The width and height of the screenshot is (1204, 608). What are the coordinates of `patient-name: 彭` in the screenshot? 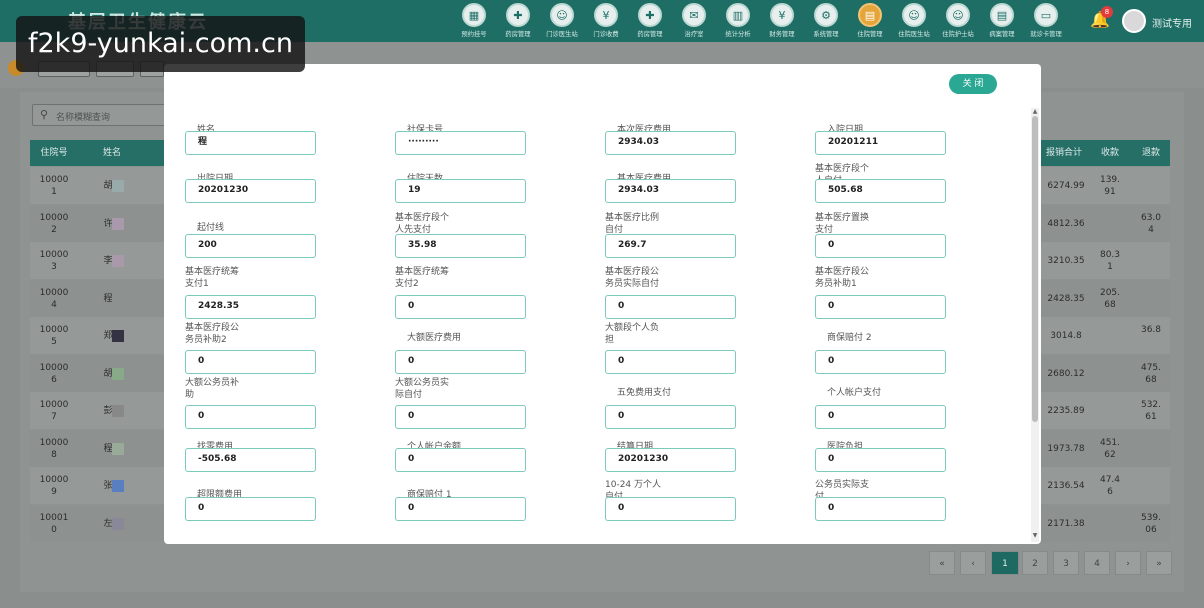 It's located at (108, 411).